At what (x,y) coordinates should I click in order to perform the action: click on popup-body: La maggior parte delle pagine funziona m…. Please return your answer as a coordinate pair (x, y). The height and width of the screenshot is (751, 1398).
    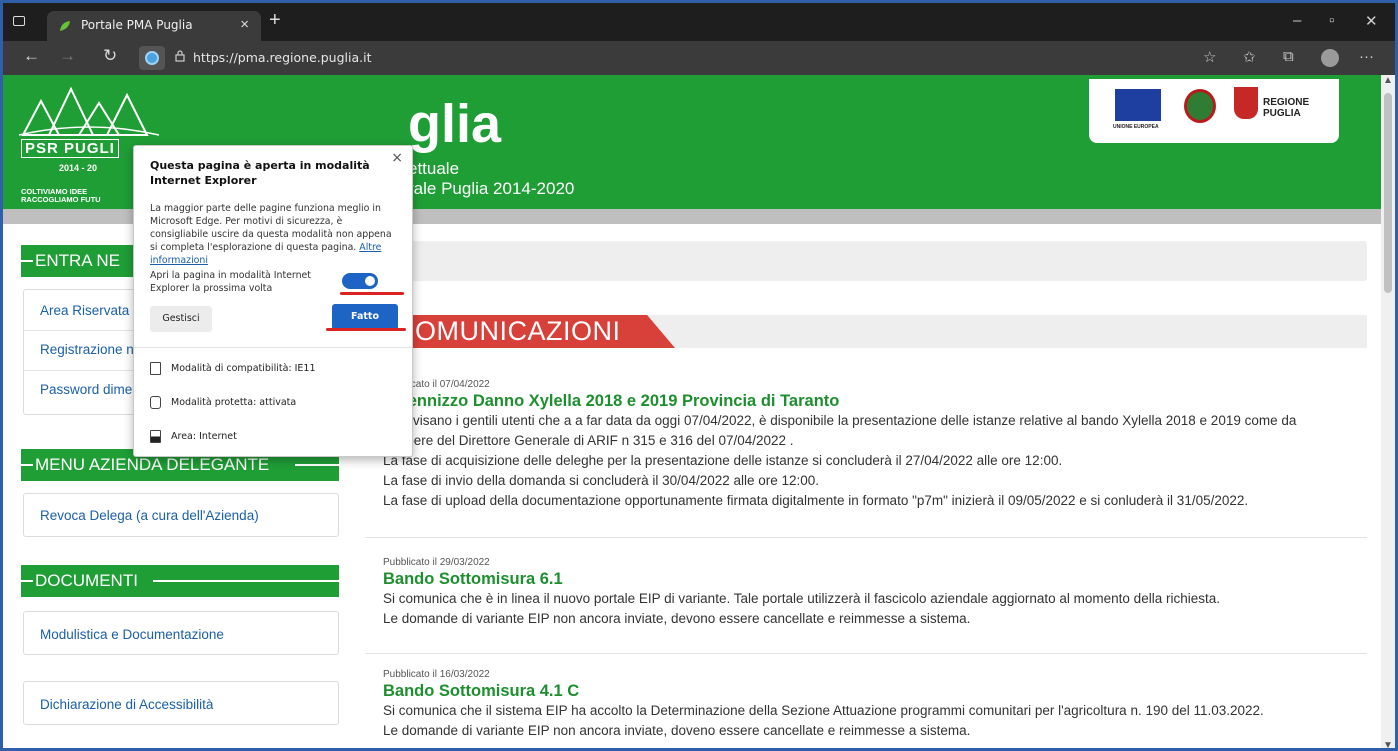
    Looking at the image, I should click on (275, 234).